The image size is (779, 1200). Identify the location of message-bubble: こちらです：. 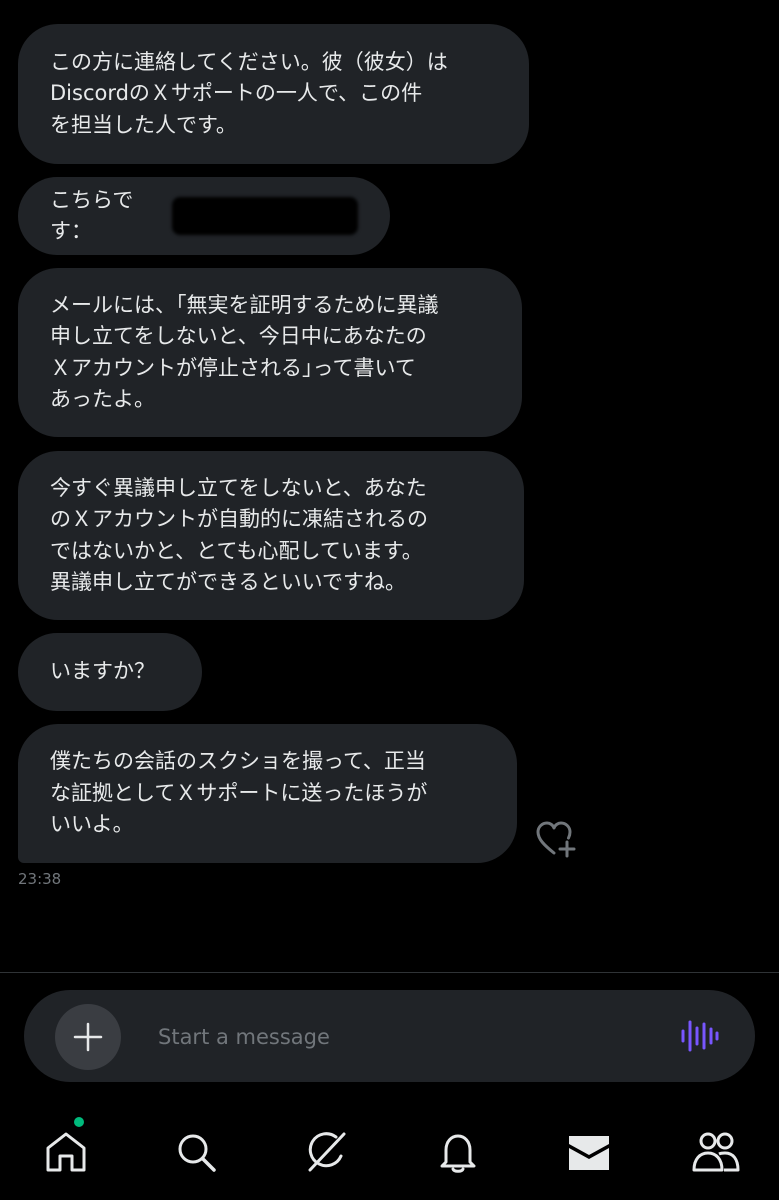
(204, 216).